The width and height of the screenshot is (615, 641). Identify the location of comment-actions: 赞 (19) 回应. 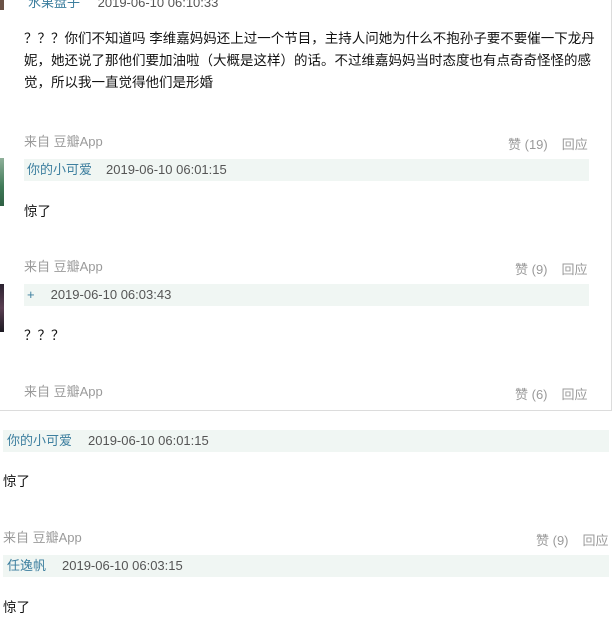
(548, 143).